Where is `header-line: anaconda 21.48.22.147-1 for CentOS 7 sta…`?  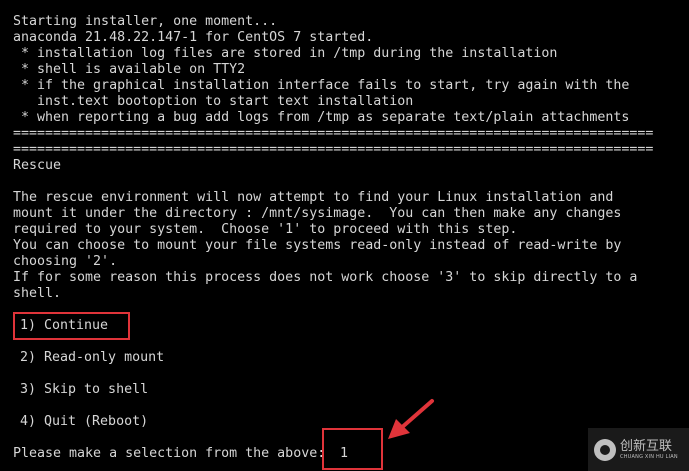 header-line: anaconda 21.48.22.147-1 for CentOS 7 sta… is located at coordinates (193, 37).